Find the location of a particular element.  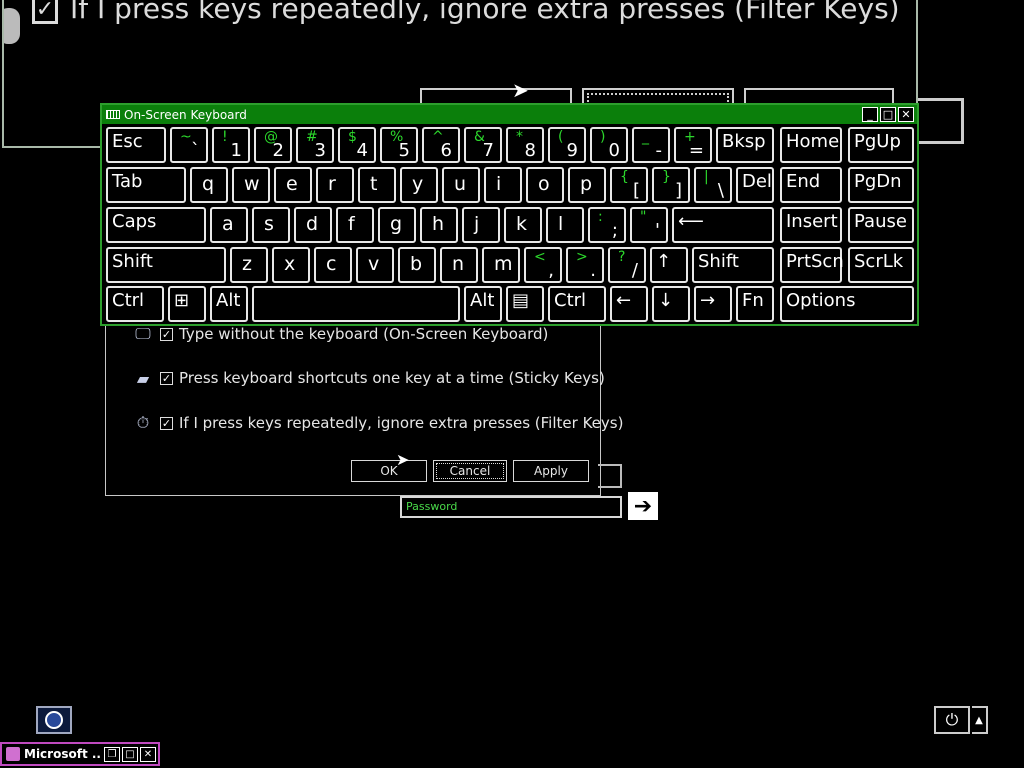

key-up: ↑ is located at coordinates (669, 265).